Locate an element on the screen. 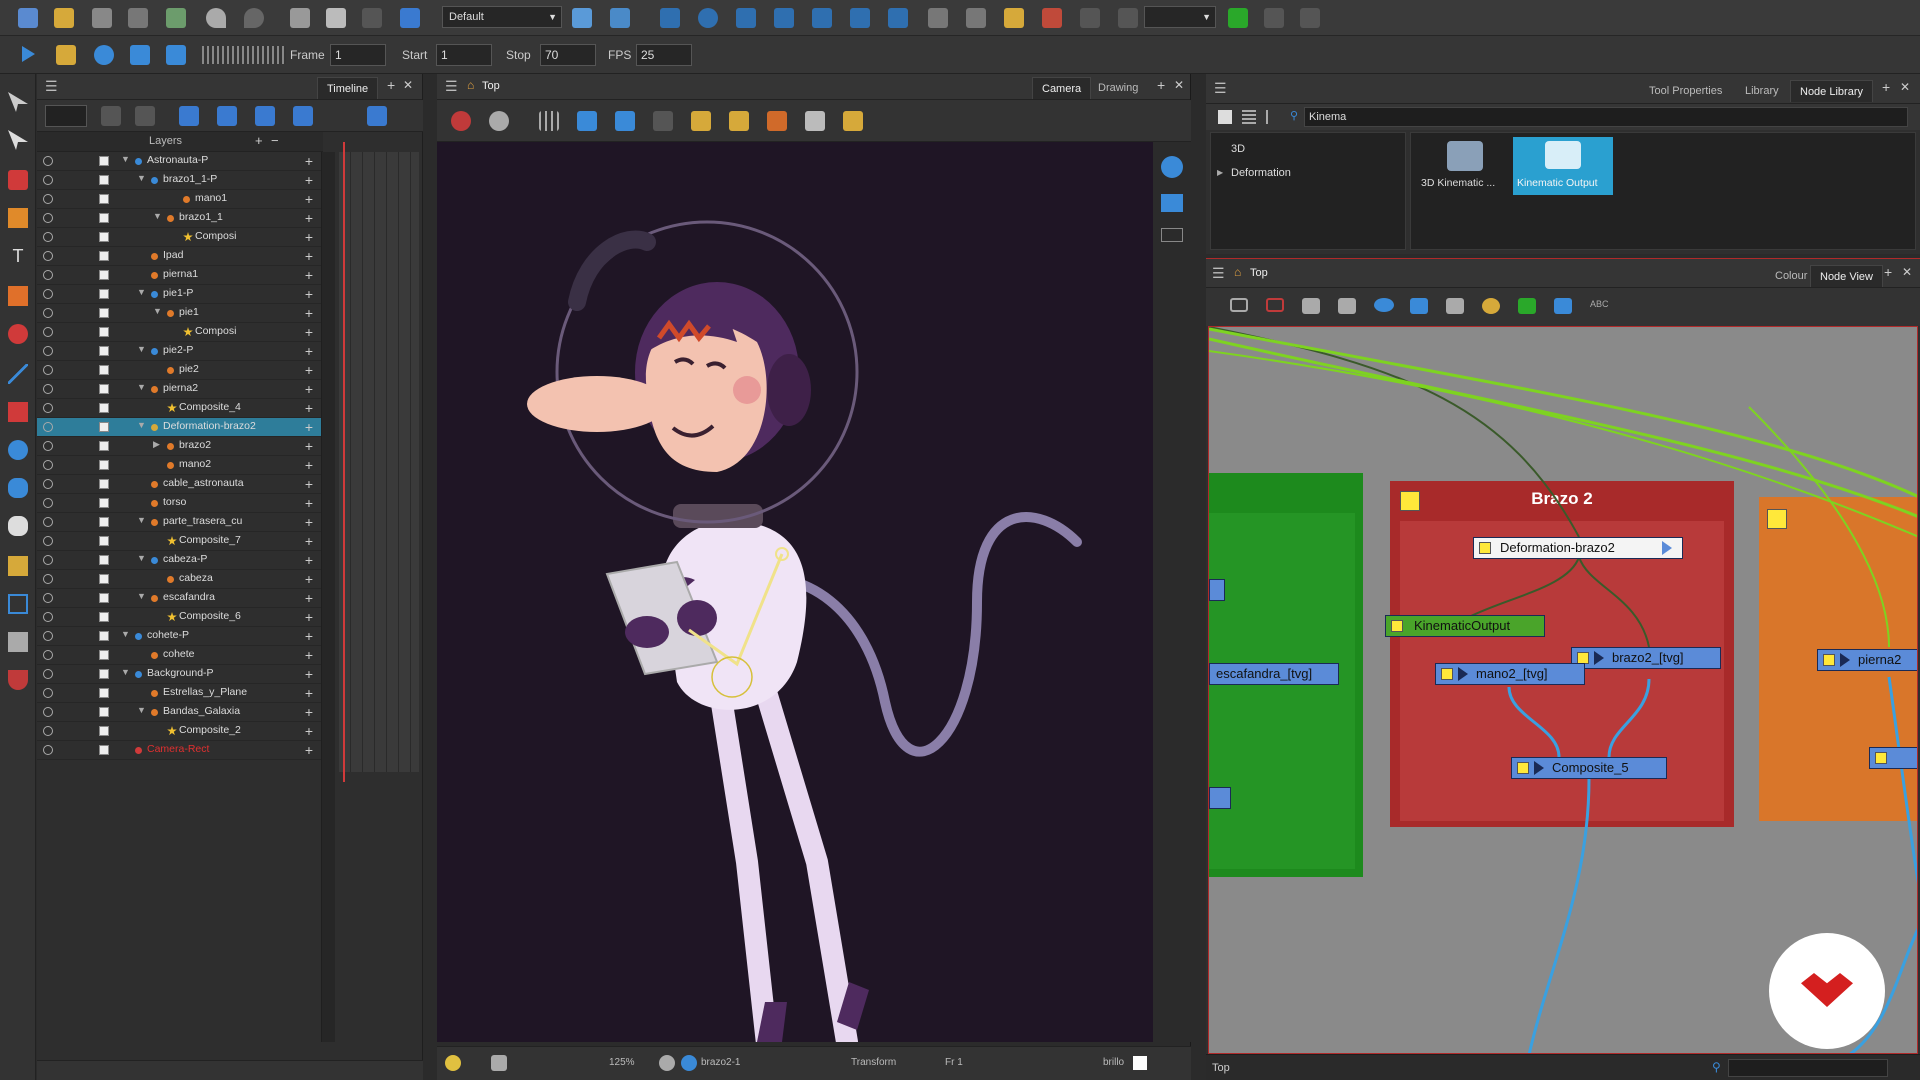 The height and width of the screenshot is (1080, 1920). layer-row: cabeza + is located at coordinates (179, 579).